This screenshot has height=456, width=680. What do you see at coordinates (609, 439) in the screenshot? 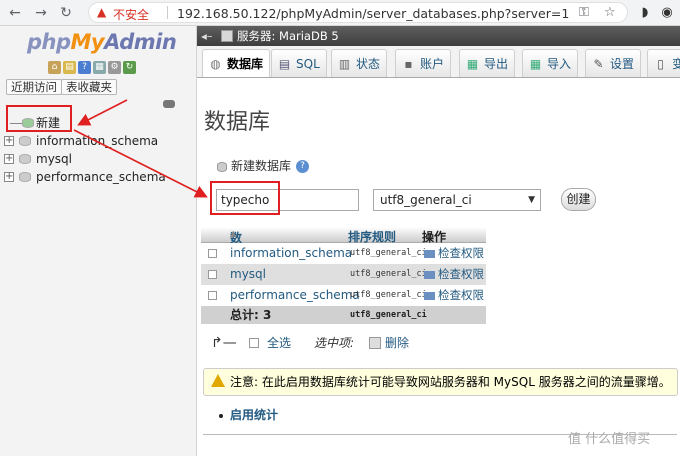
I see `watermark: 值 什么值得买` at bounding box center [609, 439].